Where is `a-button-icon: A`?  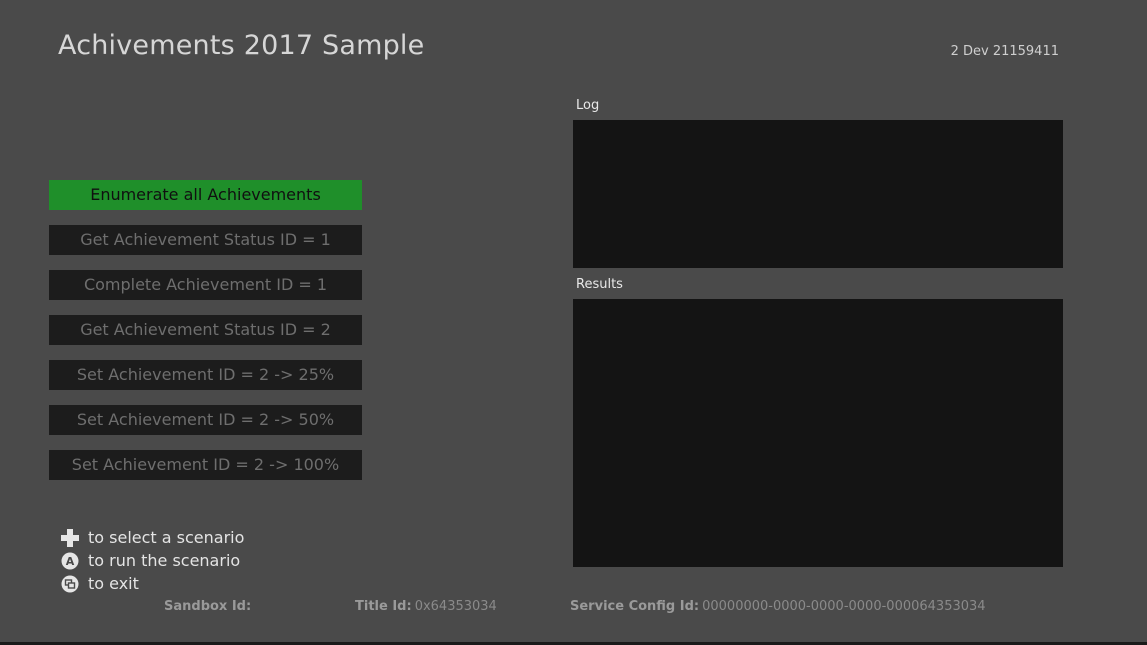
a-button-icon: A is located at coordinates (70, 561).